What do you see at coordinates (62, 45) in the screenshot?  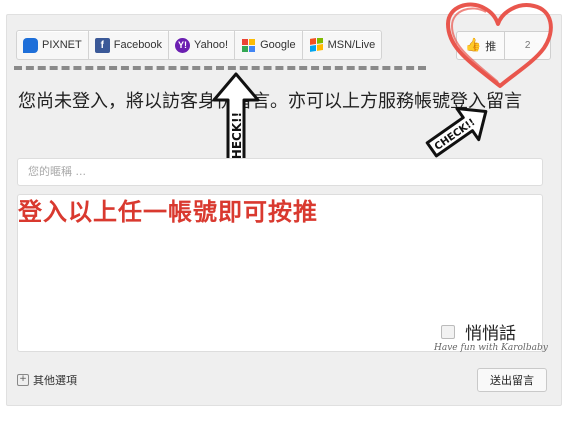 I see `login-pixnet-label: PIXNET` at bounding box center [62, 45].